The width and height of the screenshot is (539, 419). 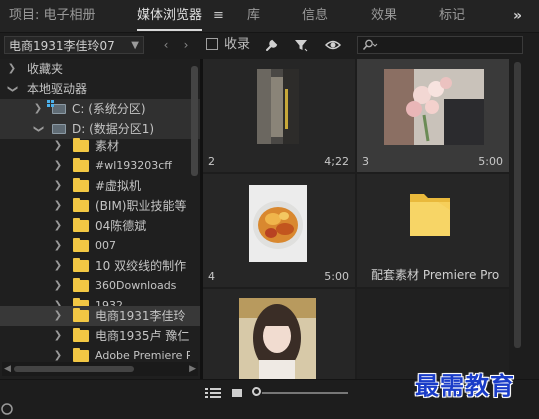 I want to click on icon-view-icon, so click(x=237, y=393).